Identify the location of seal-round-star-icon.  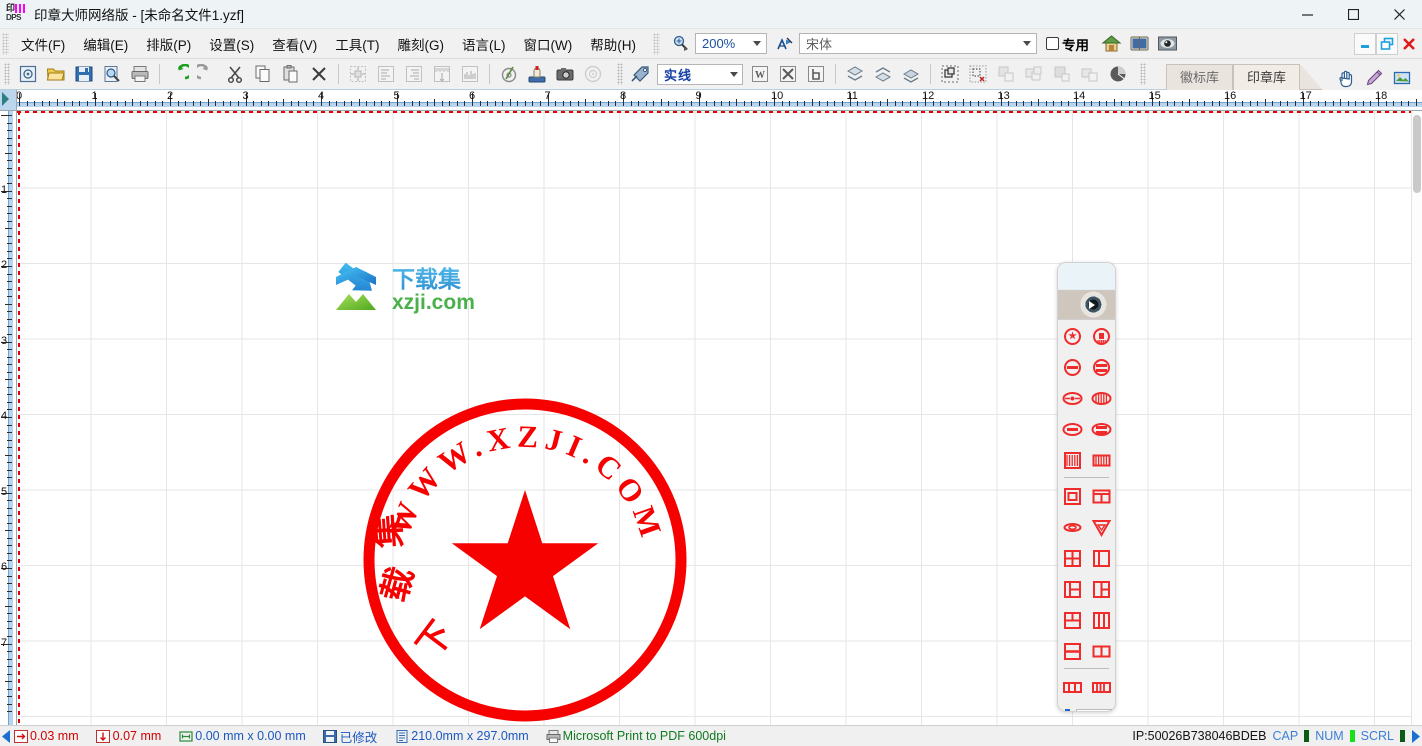
(1072, 336).